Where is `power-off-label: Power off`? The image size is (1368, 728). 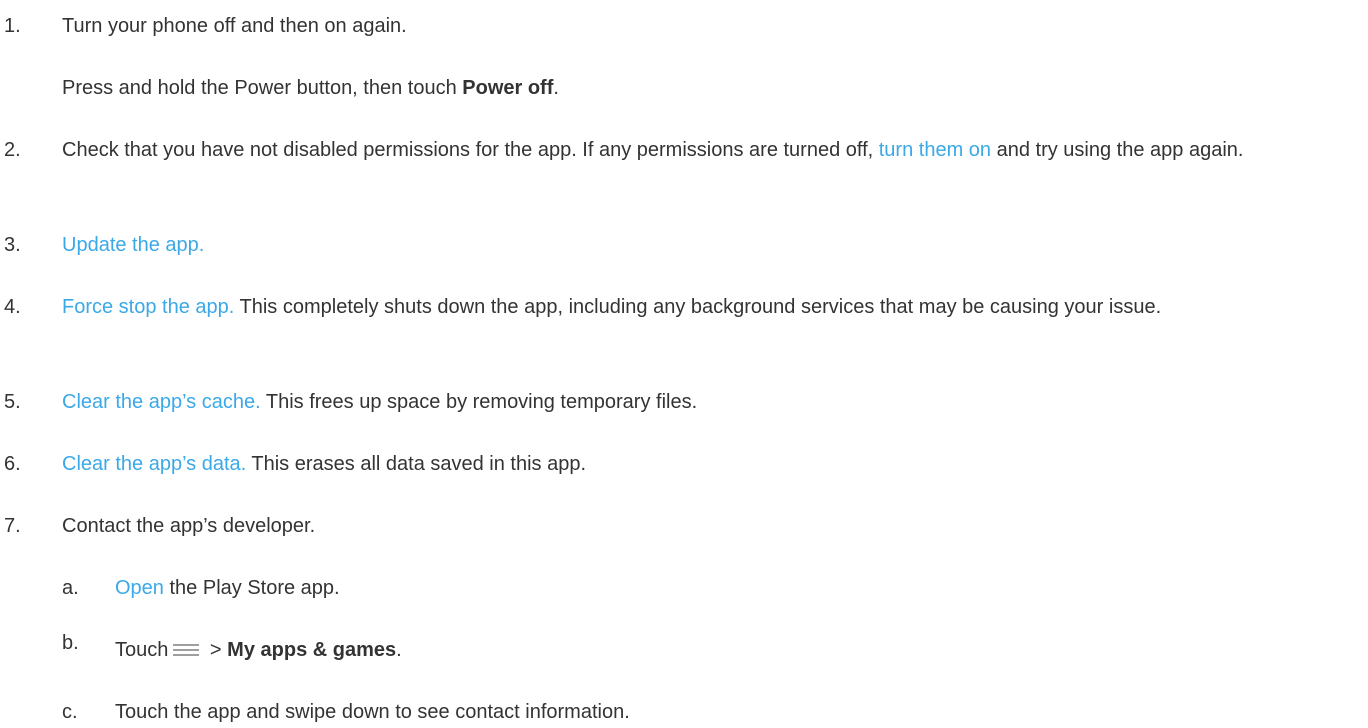 power-off-label: Power off is located at coordinates (508, 88).